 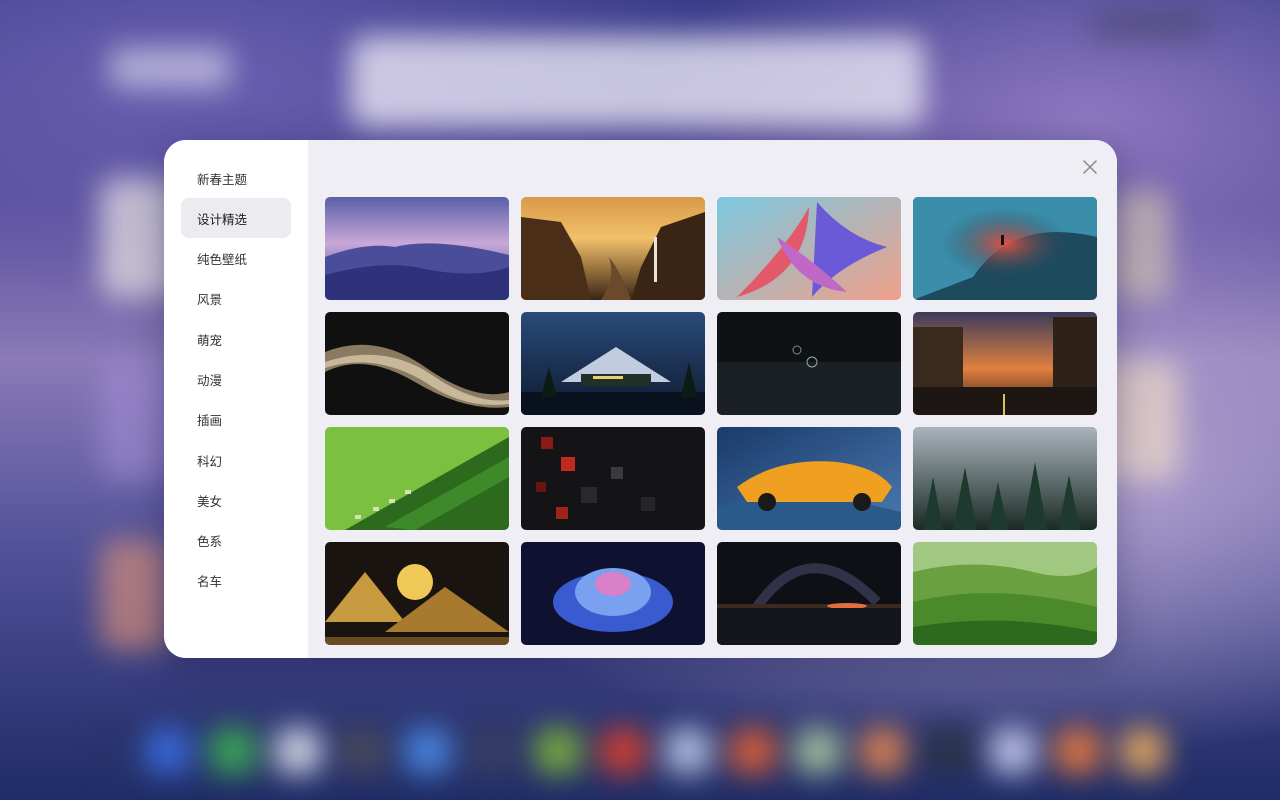 I want to click on wallpaper-image-blue-curve, so click(x=1005, y=248).